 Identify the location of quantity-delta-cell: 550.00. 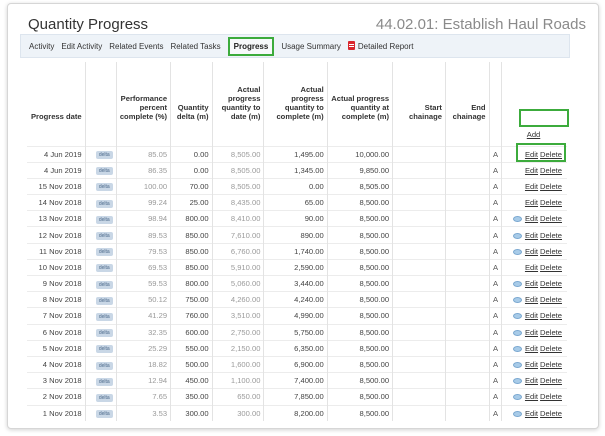
(191, 348).